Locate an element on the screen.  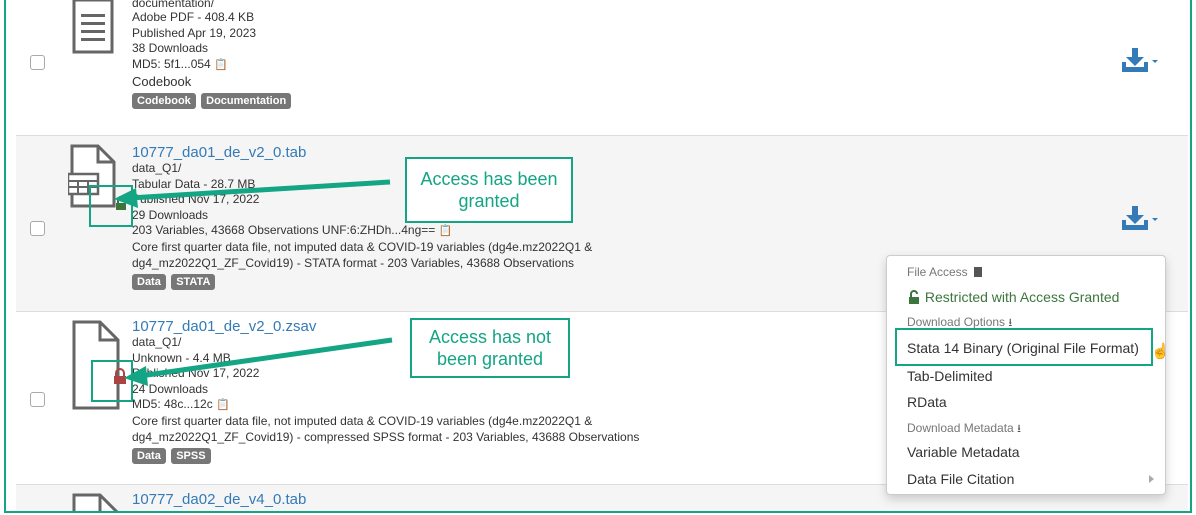
file-icon is located at coordinates (978, 272).